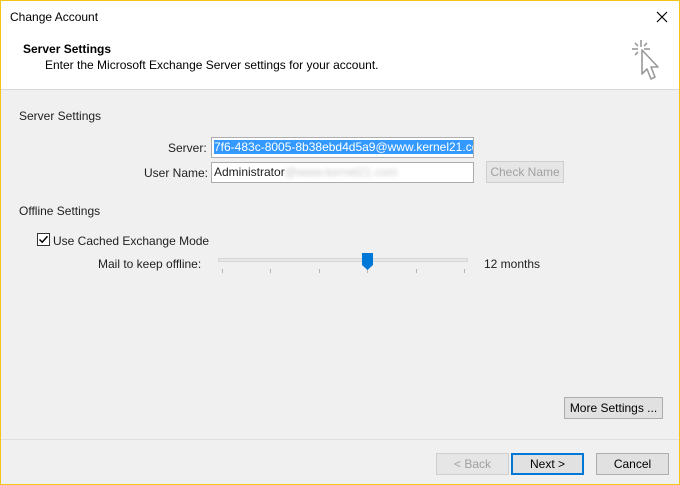  What do you see at coordinates (187, 148) in the screenshot?
I see `server-label: Server:` at bounding box center [187, 148].